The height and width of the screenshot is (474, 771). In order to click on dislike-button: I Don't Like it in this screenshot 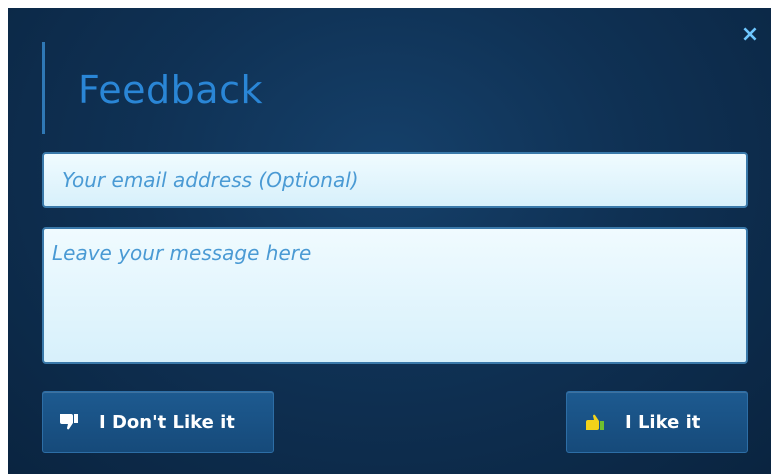, I will do `click(158, 422)`.